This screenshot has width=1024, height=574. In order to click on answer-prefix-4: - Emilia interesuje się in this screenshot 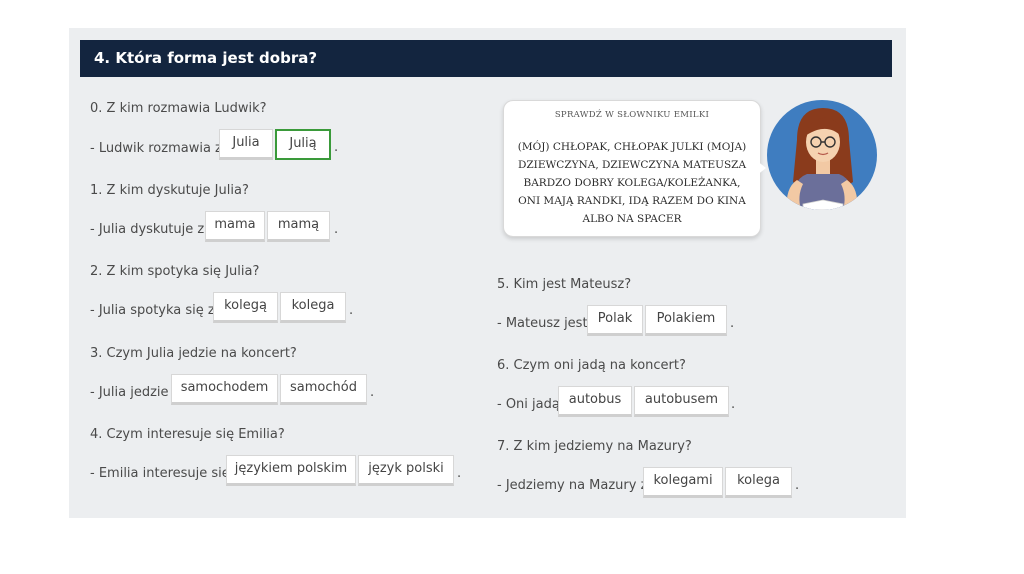, I will do `click(160, 473)`.